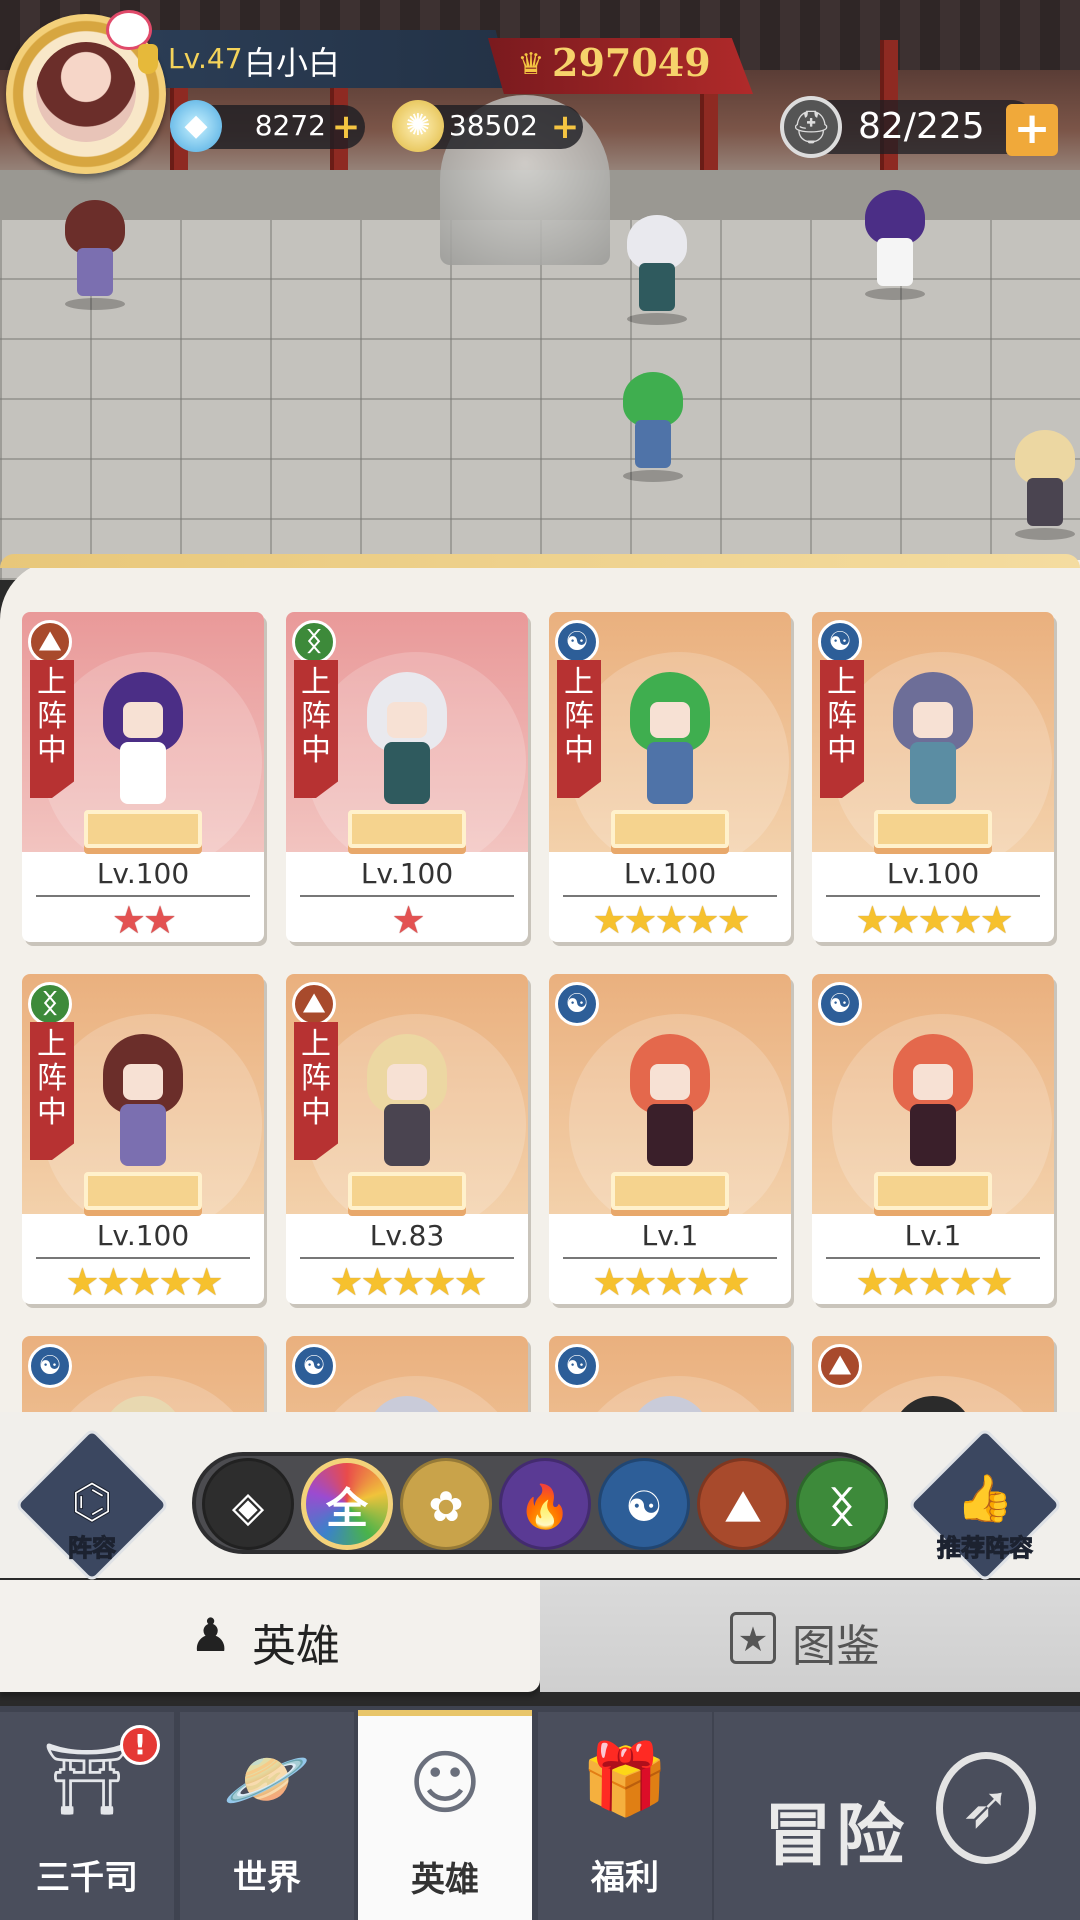 Image resolution: width=1080 pixels, height=1920 pixels. Describe the element at coordinates (296, 1646) in the screenshot. I see `tab-hero-label: 英雄` at that location.